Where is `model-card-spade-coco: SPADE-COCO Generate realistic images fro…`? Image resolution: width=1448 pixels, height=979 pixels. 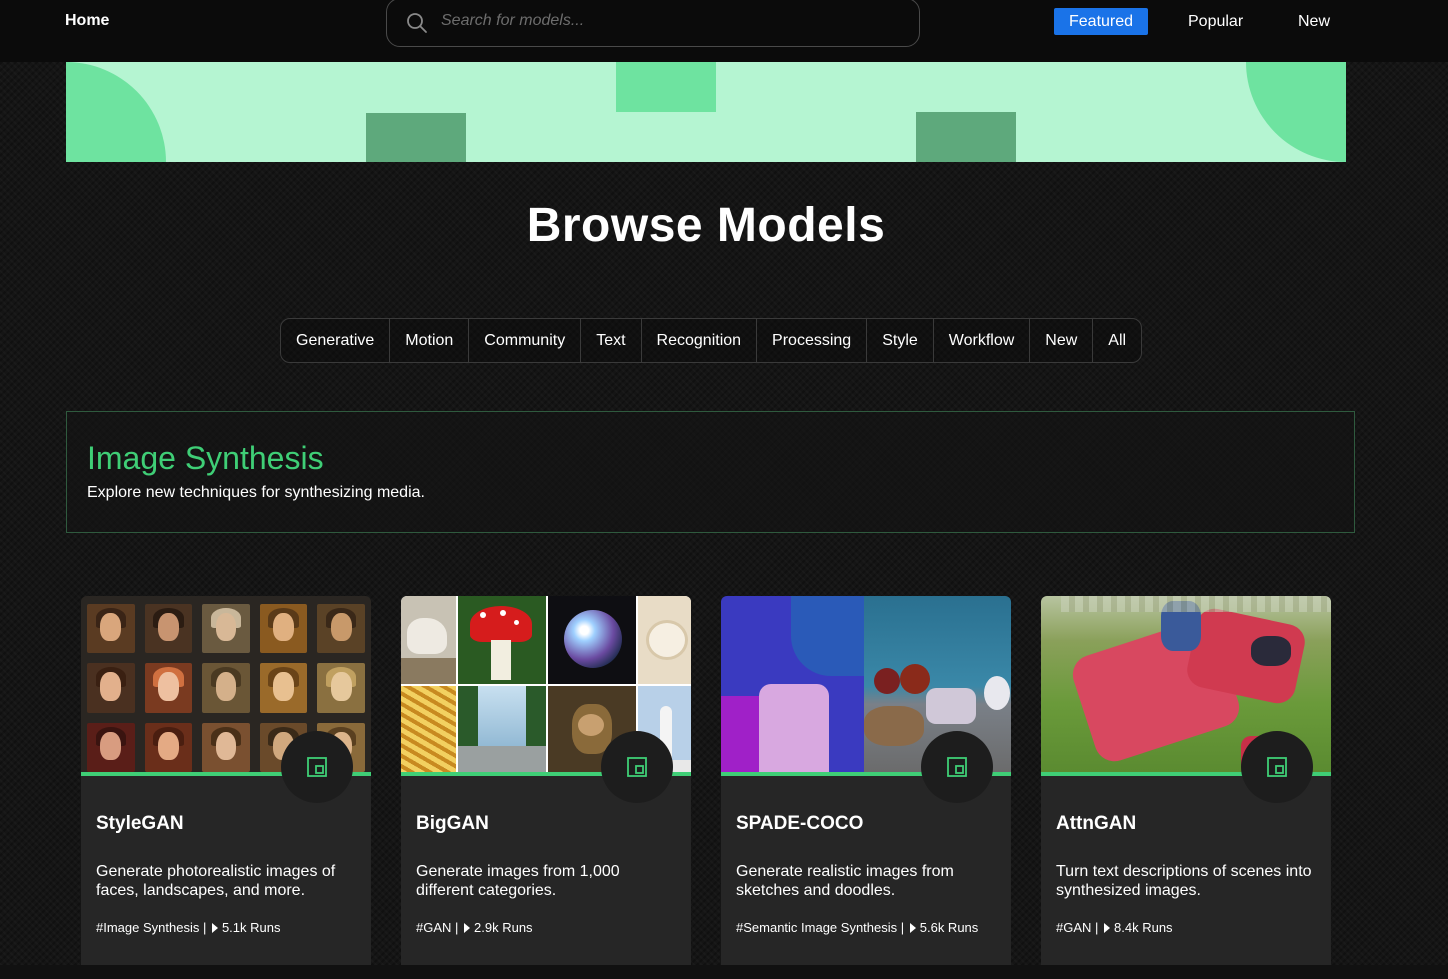 model-card-spade-coco: SPADE-COCO Generate realistic images fro… is located at coordinates (866, 786).